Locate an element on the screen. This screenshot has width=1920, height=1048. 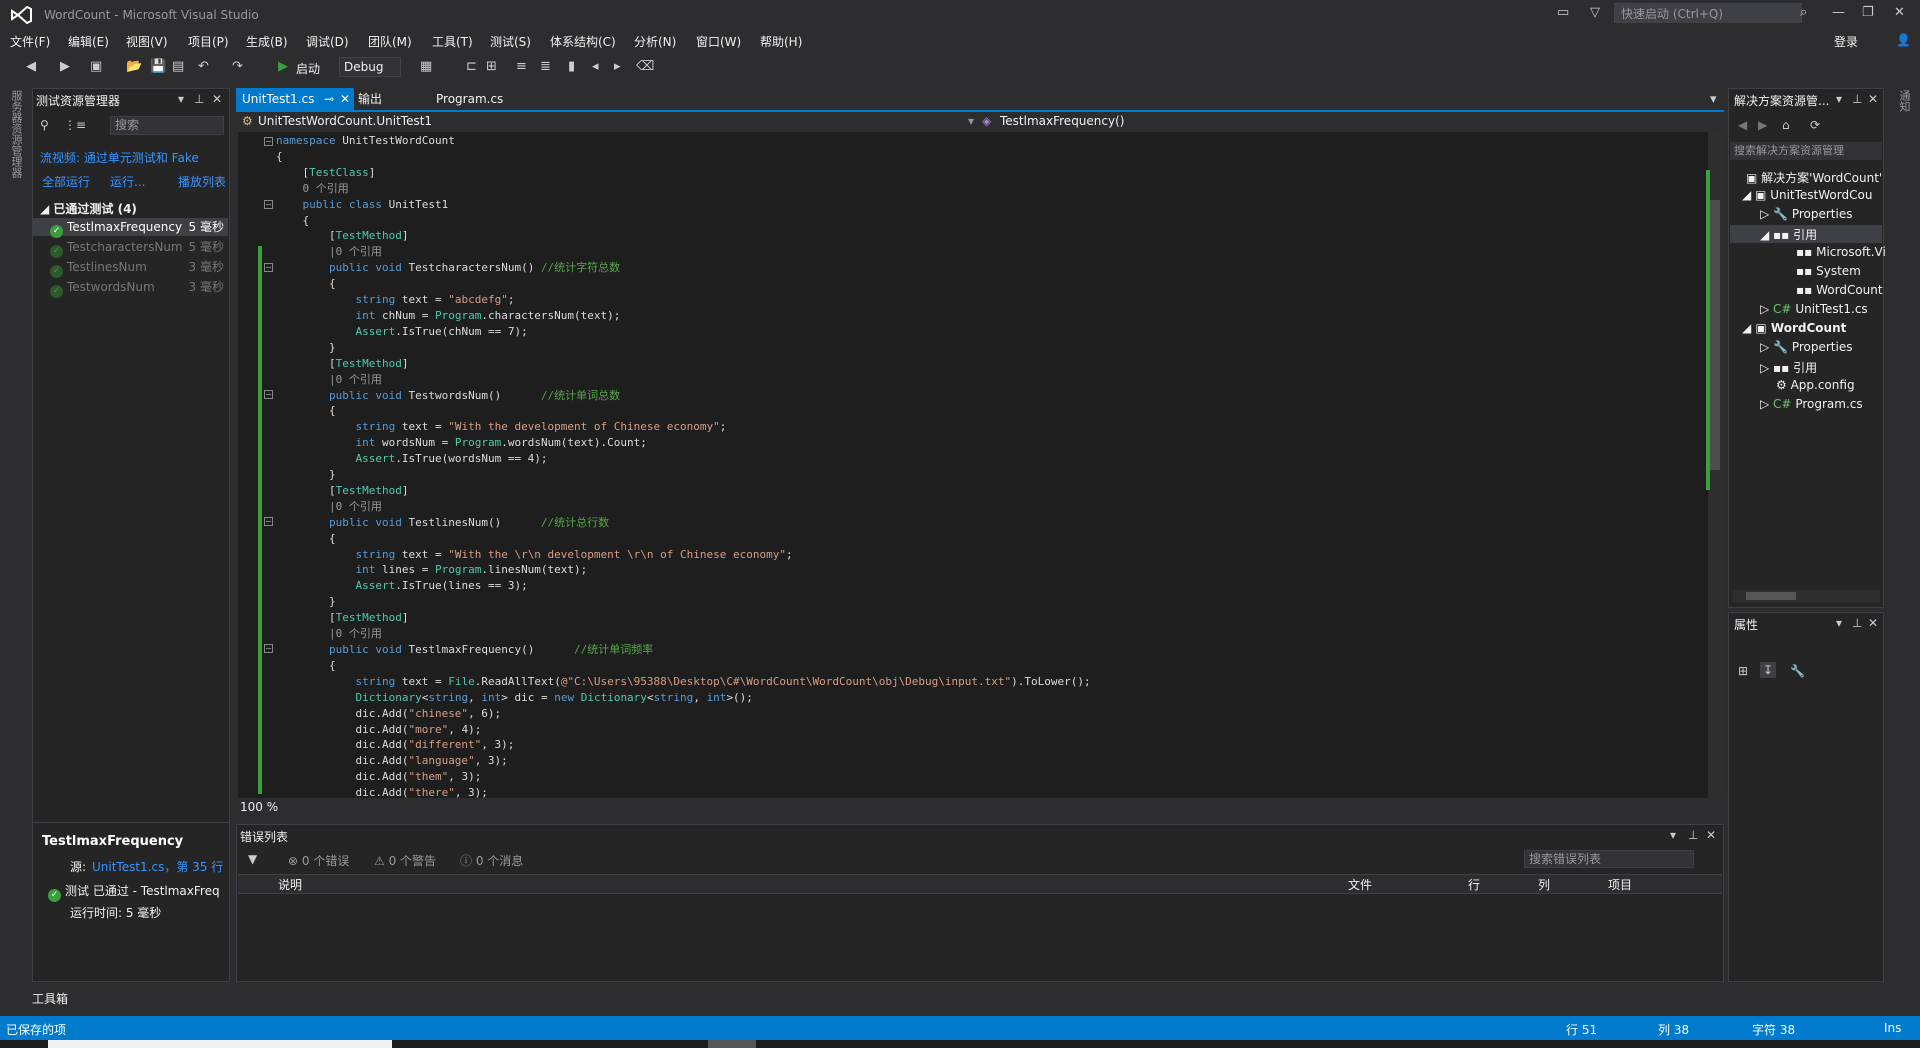
undo-icon: ↶ is located at coordinates (203, 66).